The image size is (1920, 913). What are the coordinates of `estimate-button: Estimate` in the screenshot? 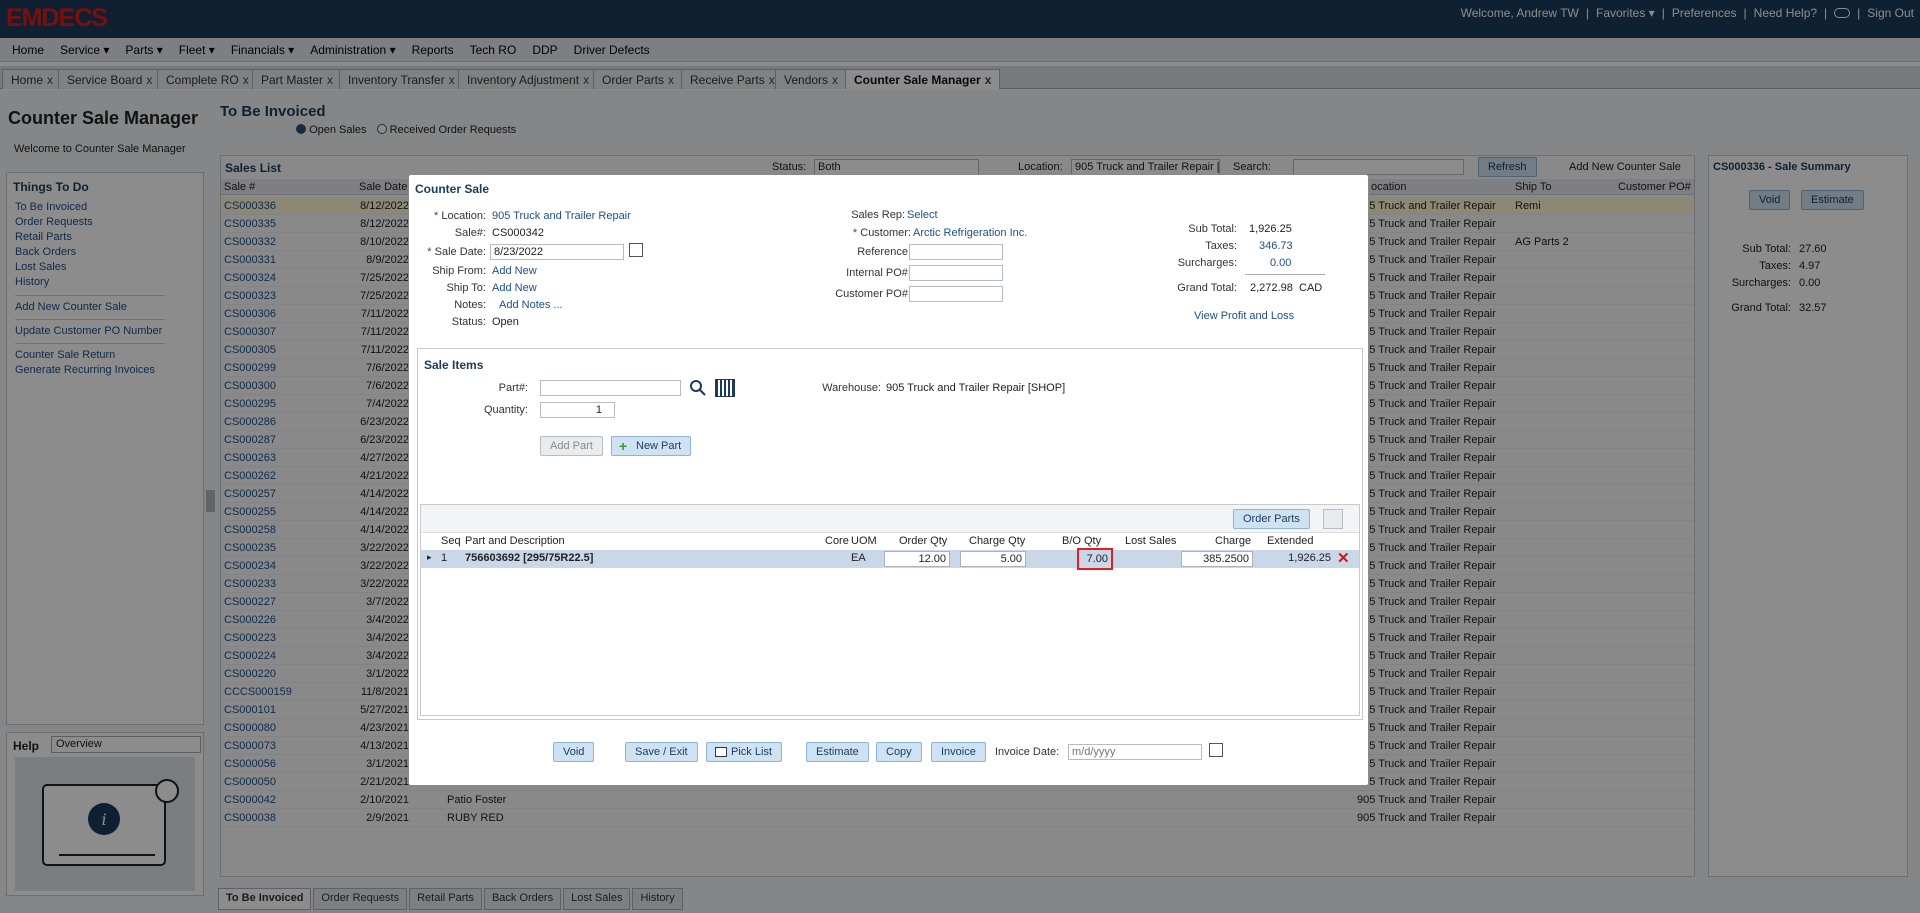 It's located at (837, 752).